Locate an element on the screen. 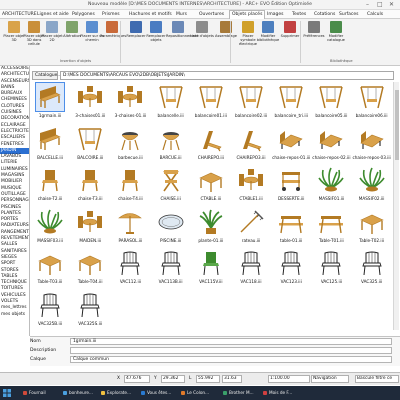  scrollbar-thumb is located at coordinates (397, 125).